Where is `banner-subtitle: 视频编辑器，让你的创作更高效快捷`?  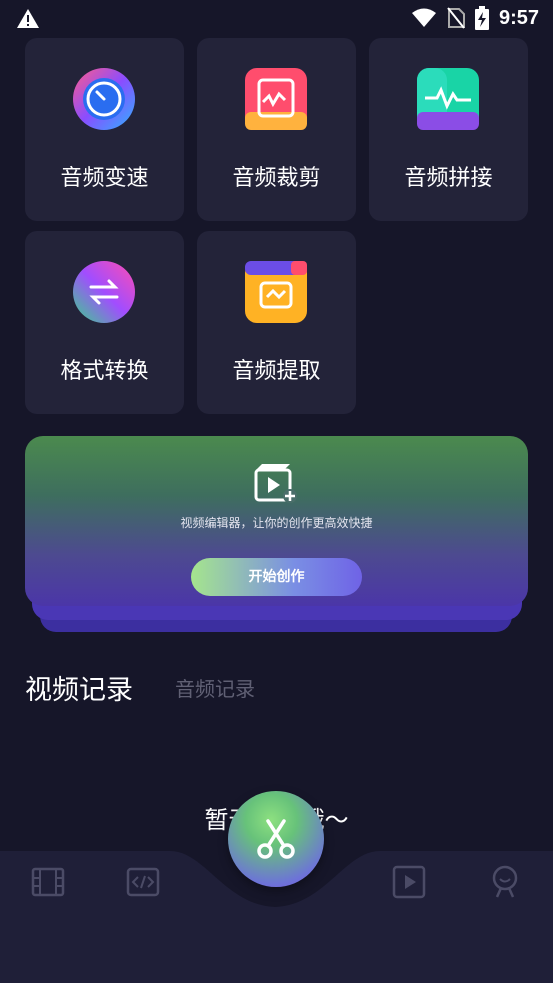 banner-subtitle: 视频编辑器，让你的创作更高效快捷 is located at coordinates (276, 523).